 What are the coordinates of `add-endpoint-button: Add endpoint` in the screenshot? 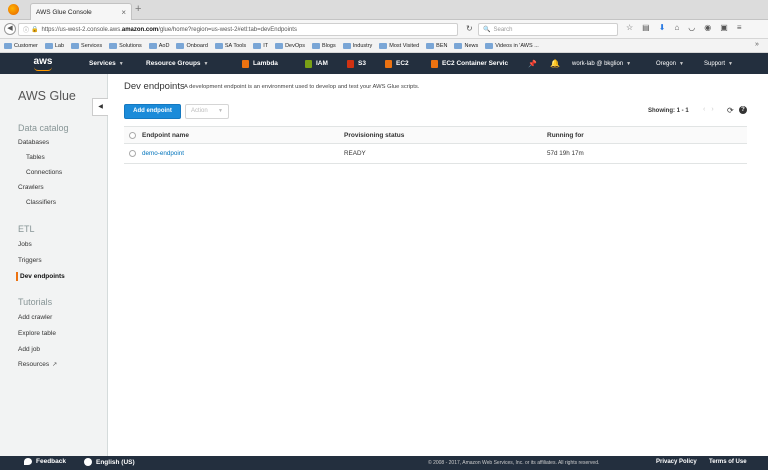 It's located at (152, 111).